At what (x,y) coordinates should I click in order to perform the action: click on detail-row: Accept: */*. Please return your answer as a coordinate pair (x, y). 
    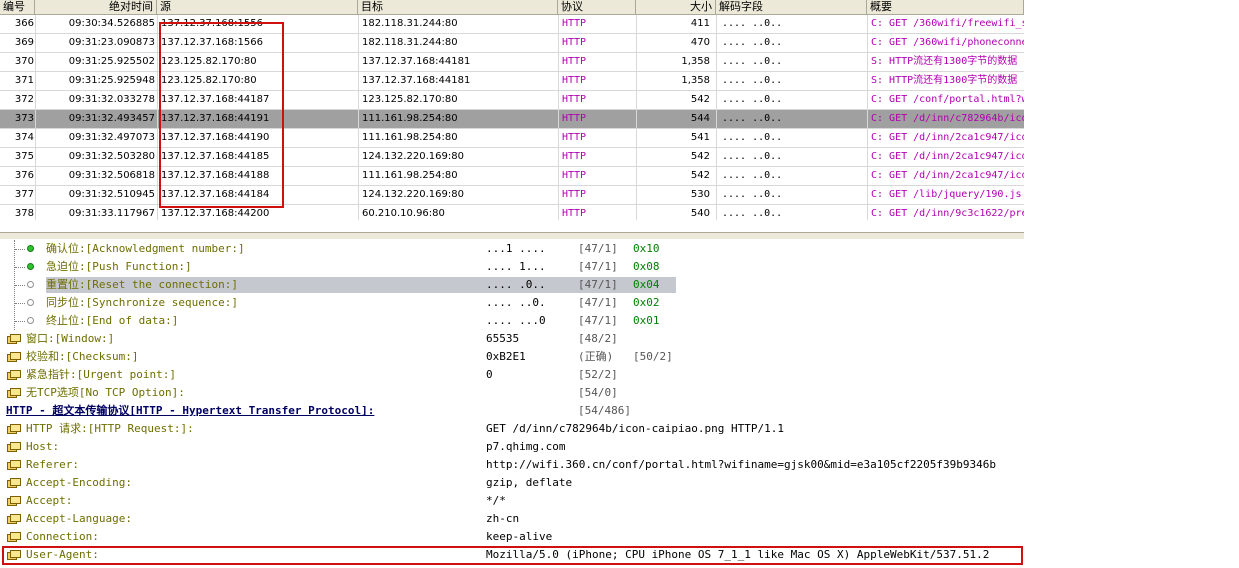
    Looking at the image, I should click on (619, 501).